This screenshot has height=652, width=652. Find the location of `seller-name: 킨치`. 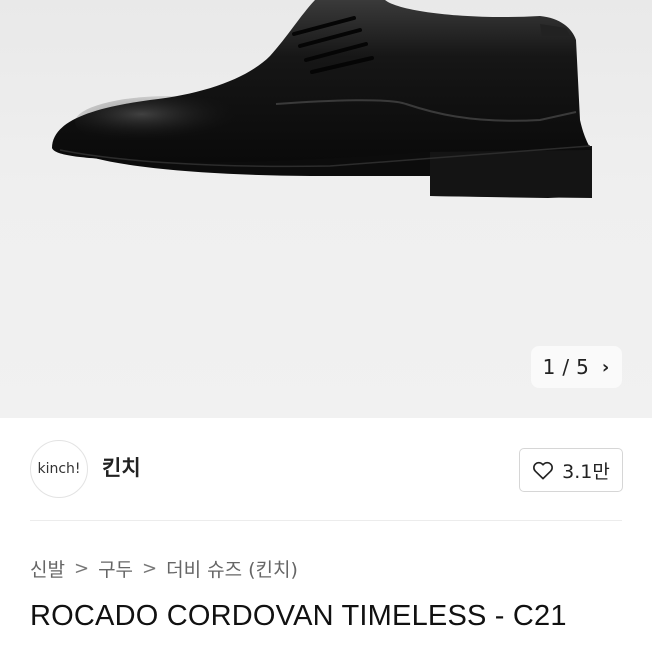

seller-name: 킨치 is located at coordinates (121, 467).